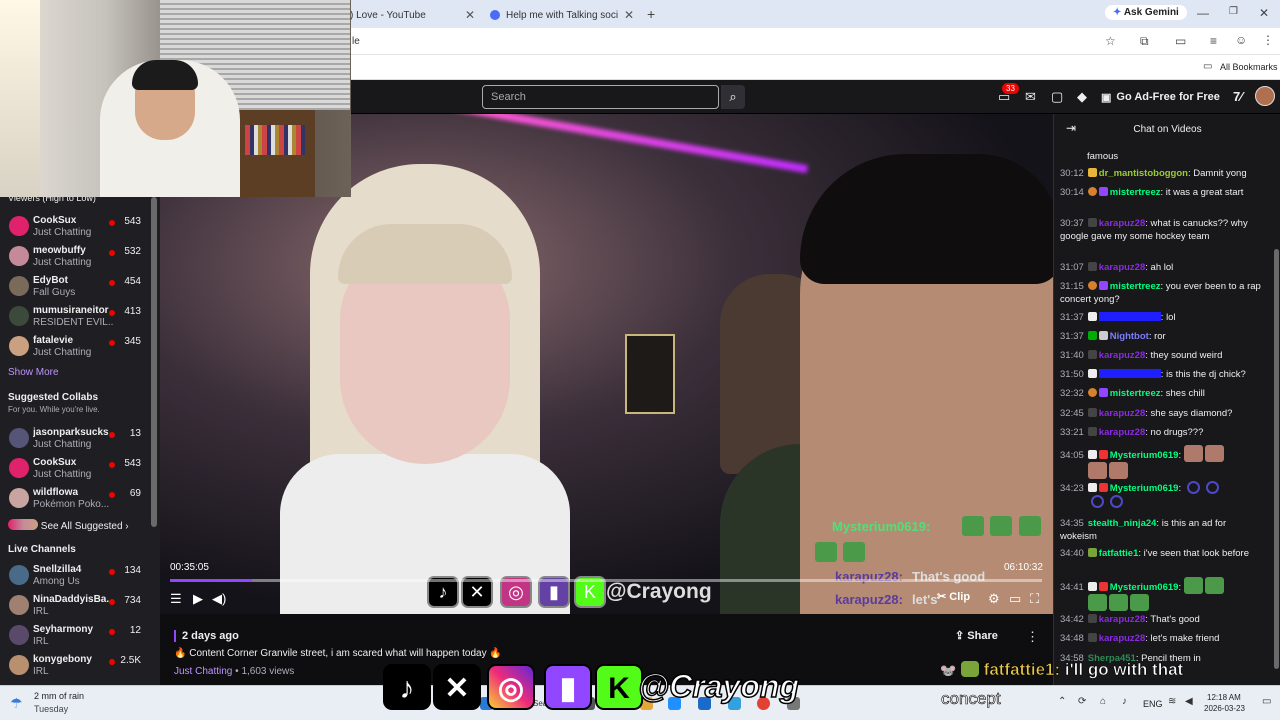  Describe the element at coordinates (926, 219) in the screenshot. I see `man-hair` at that location.